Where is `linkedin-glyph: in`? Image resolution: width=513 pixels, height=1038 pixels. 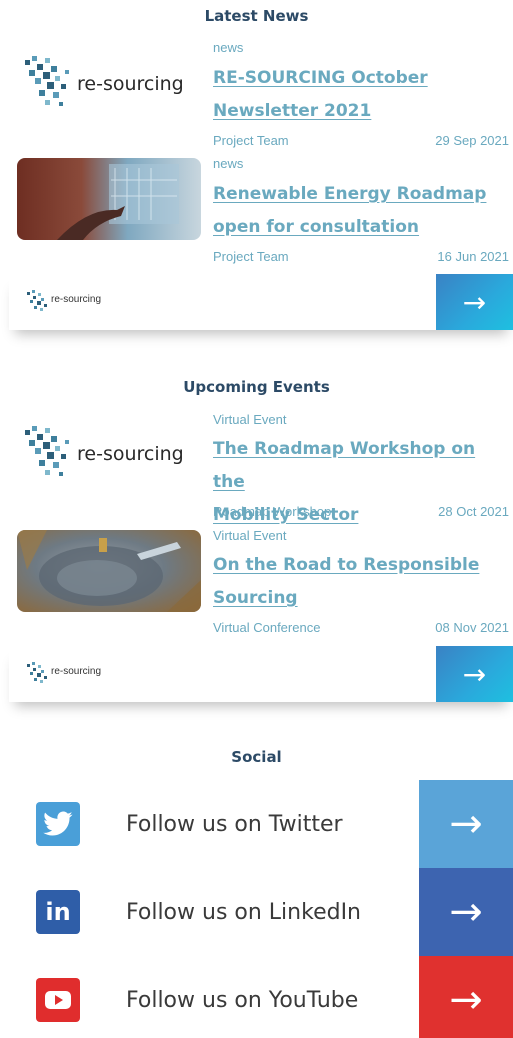
linkedin-glyph: in is located at coordinates (58, 912).